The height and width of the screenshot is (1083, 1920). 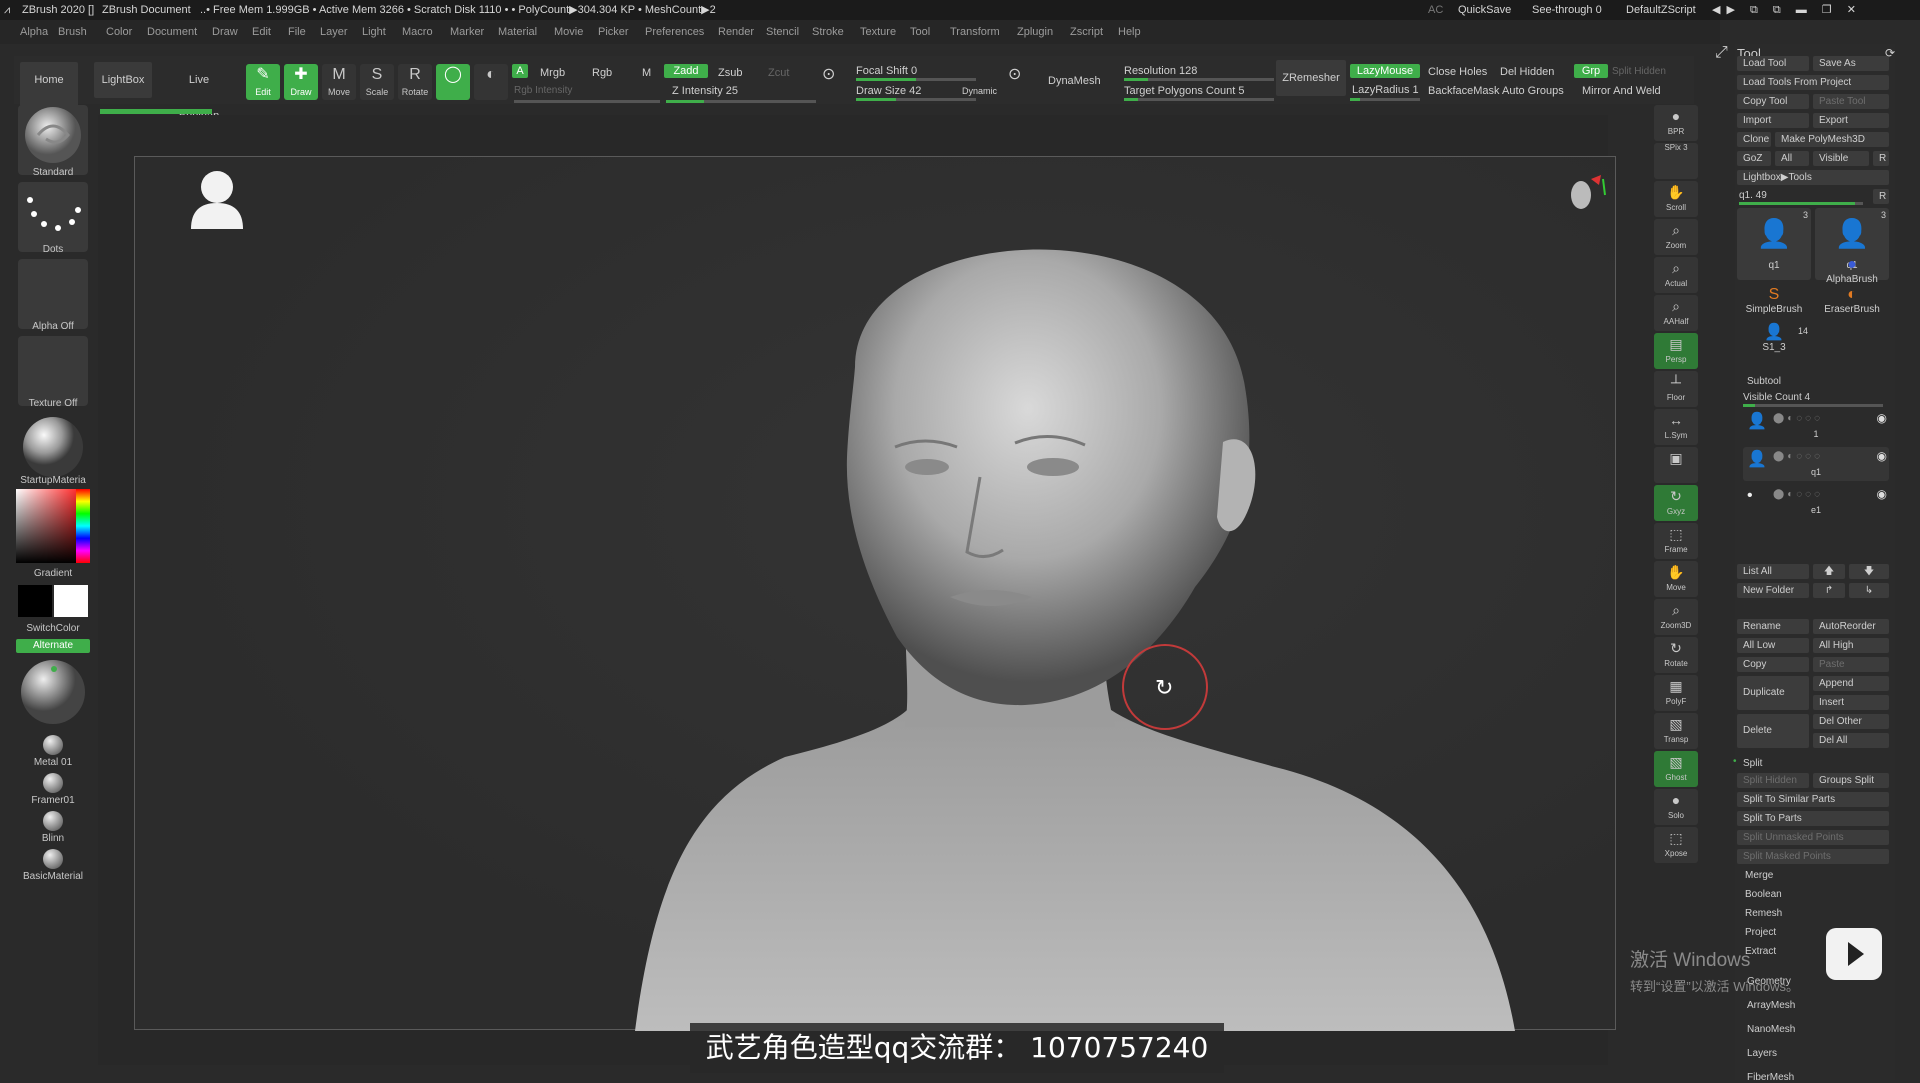 I want to click on alpha-selector, so click(x=53, y=294).